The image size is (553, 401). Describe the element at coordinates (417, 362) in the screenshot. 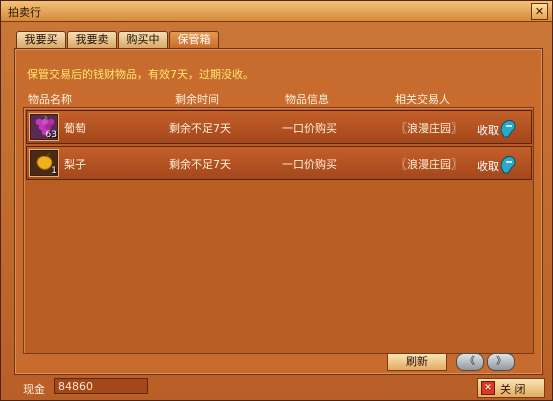

I see `refresh-button: 刷新` at that location.